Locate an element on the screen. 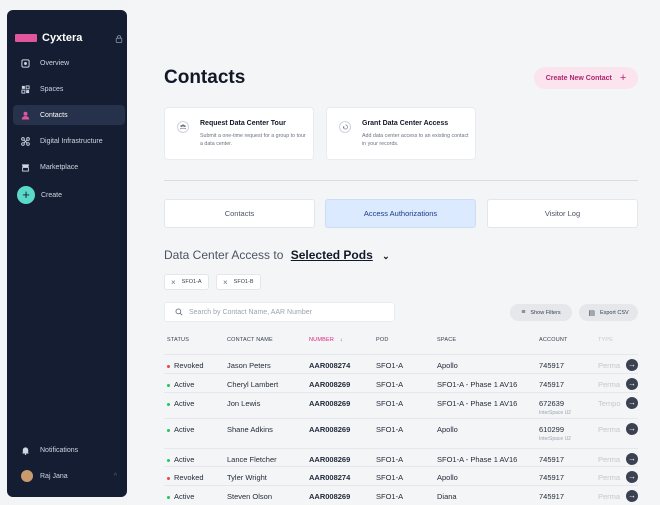 This screenshot has height=505, width=660. sidebar-item-digital-infrastructure: Digital Infrastructure is located at coordinates (69, 141).